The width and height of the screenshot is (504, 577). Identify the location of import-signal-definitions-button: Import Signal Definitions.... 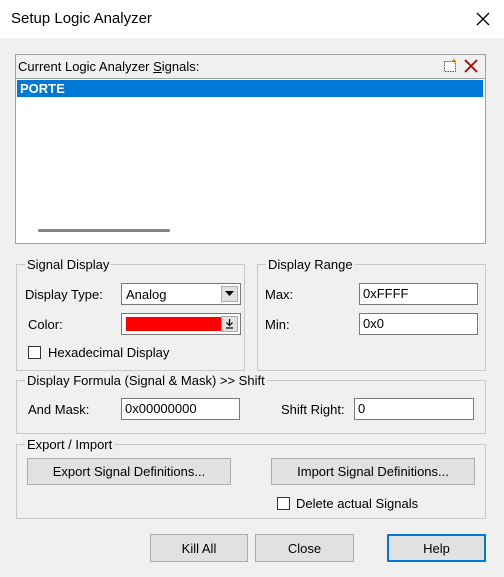
(373, 471).